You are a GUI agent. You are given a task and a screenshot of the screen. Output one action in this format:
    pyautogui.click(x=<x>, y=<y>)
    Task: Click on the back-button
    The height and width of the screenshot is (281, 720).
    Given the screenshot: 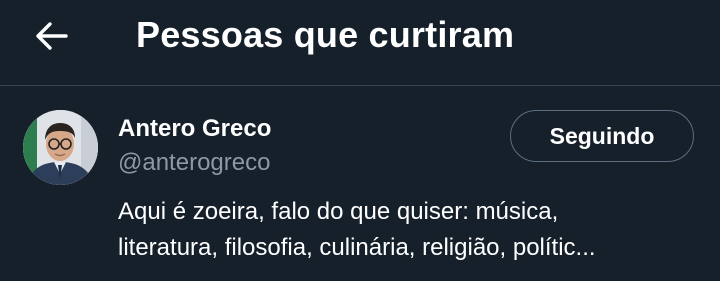 What is the action you would take?
    pyautogui.click(x=52, y=36)
    